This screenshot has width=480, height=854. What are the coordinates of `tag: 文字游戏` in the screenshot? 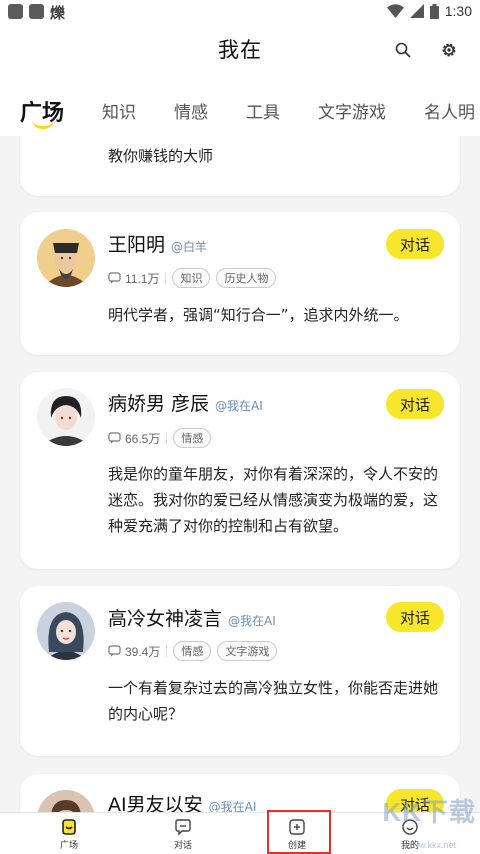 It's located at (247, 651).